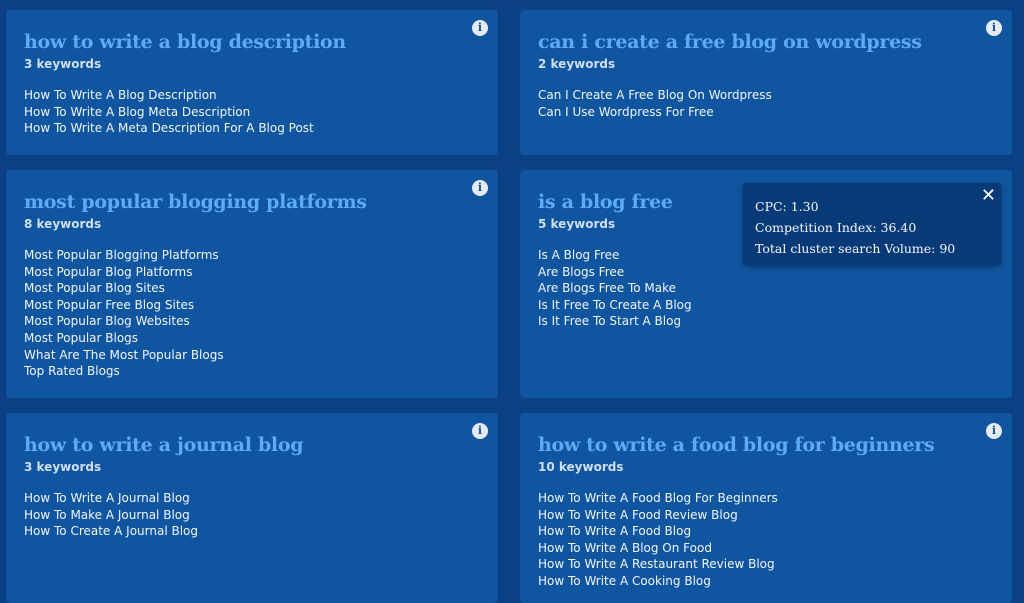 The image size is (1024, 603). What do you see at coordinates (109, 304) in the screenshot?
I see `keyword-item: Most Popular Free Blog Sites` at bounding box center [109, 304].